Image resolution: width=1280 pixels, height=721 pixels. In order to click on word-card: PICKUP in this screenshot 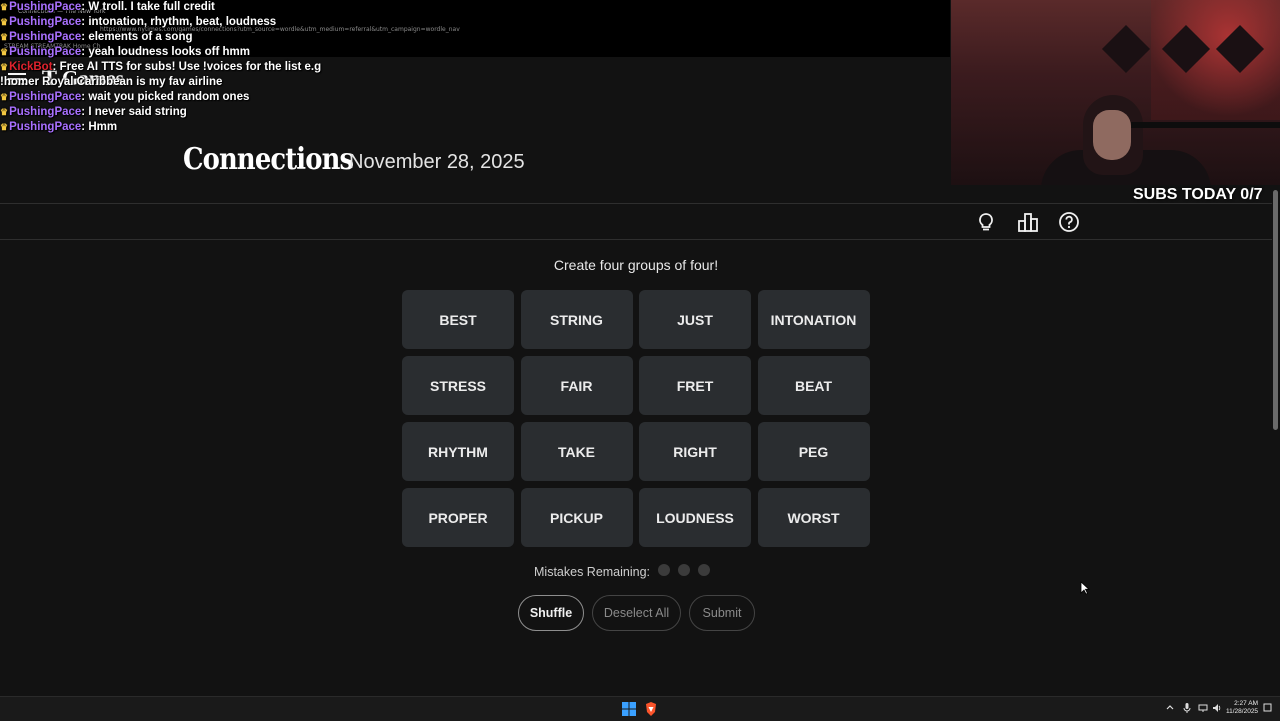, I will do `click(576, 517)`.